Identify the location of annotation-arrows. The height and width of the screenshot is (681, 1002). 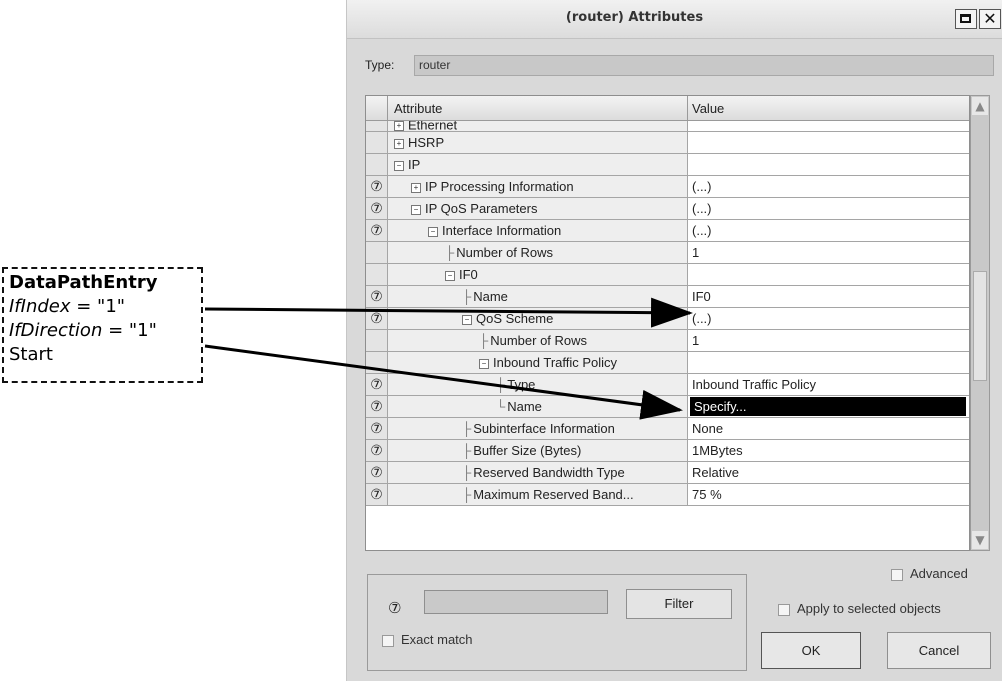
(448, 358).